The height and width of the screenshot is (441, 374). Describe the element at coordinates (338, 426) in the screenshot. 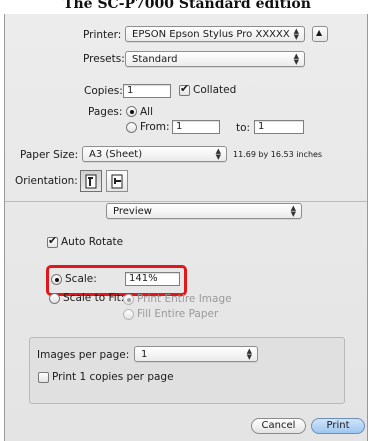

I see `print-button: Print` at that location.